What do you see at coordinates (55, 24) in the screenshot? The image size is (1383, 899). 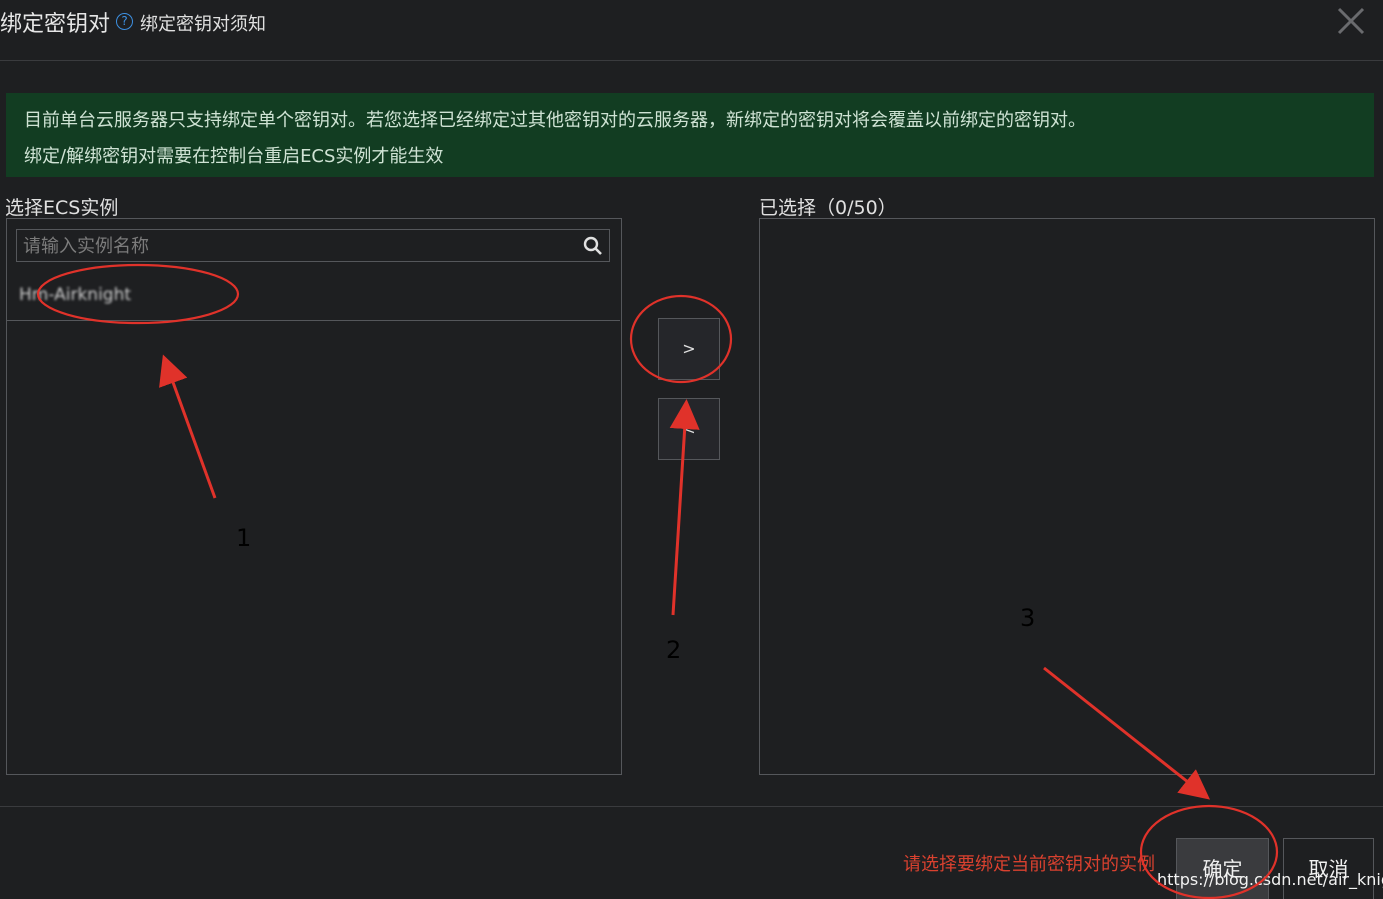 I see `dialog-title: 绑定密钥对` at bounding box center [55, 24].